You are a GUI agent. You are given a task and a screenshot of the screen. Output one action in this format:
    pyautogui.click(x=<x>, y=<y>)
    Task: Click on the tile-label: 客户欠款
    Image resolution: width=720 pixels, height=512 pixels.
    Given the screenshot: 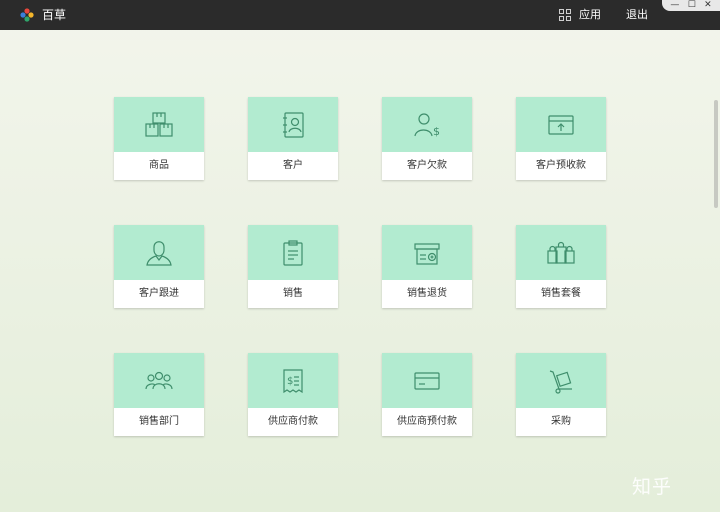 What is the action you would take?
    pyautogui.click(x=427, y=165)
    